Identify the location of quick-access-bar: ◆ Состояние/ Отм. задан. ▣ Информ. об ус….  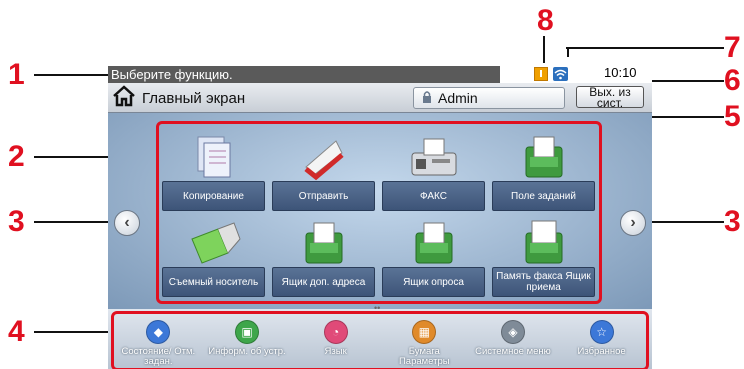
(380, 339).